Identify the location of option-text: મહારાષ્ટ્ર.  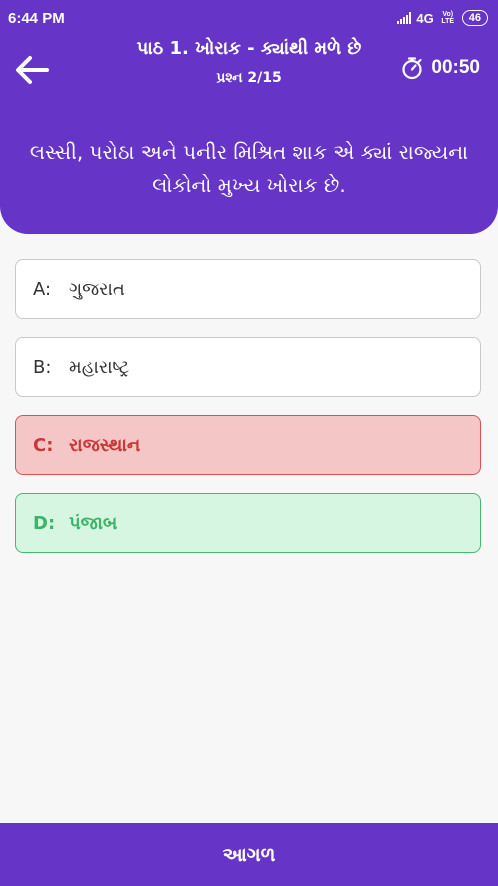
(99, 367).